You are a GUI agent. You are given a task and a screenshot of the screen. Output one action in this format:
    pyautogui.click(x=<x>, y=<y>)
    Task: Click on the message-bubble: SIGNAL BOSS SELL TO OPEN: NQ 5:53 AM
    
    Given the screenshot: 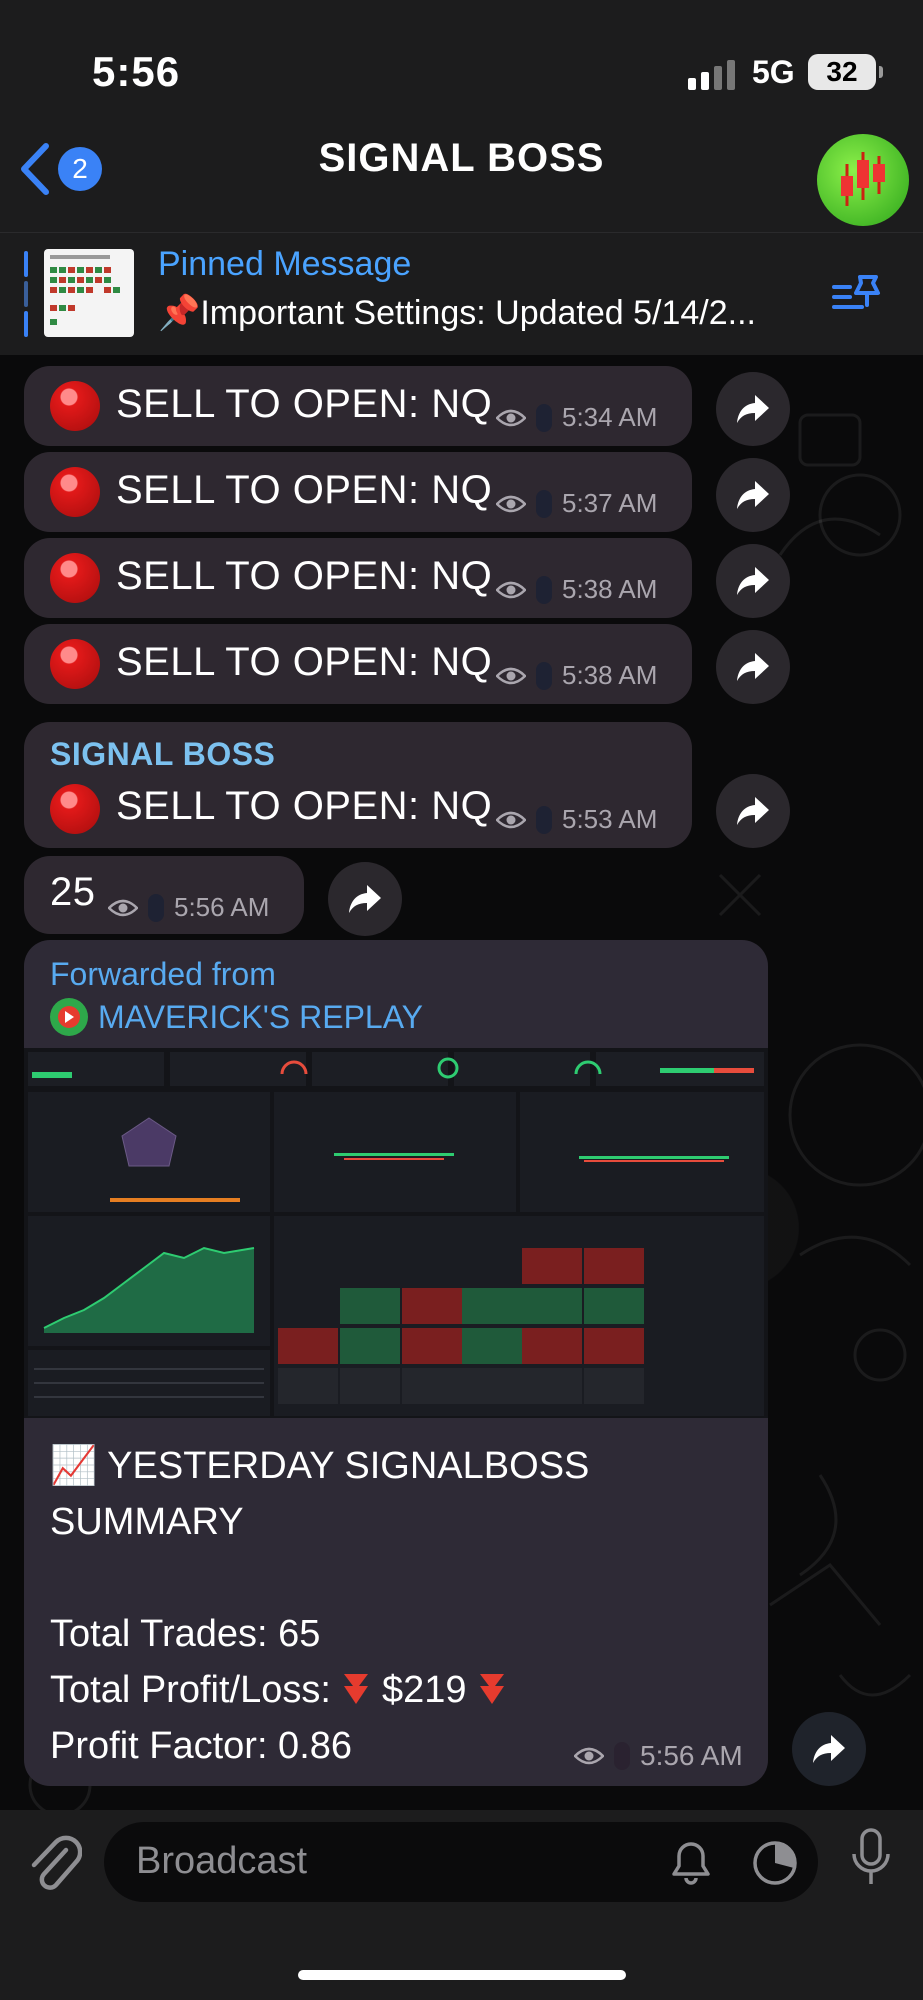 What is the action you would take?
    pyautogui.click(x=358, y=785)
    